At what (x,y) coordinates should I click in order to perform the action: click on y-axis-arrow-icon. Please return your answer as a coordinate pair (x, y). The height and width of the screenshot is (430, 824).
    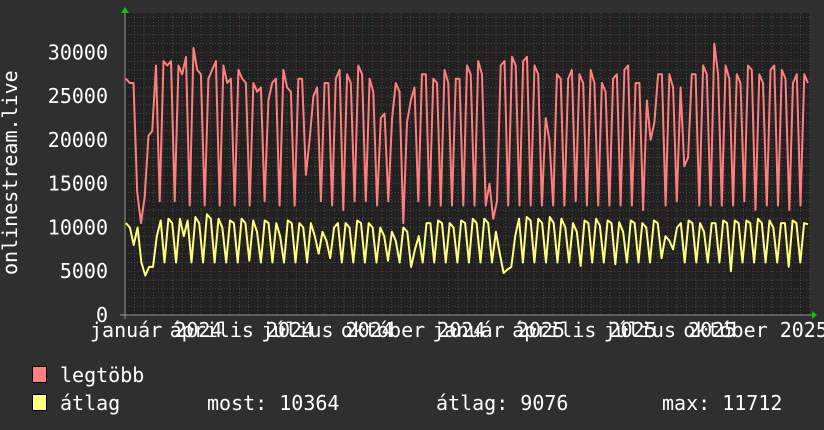
    Looking at the image, I should click on (125, 10).